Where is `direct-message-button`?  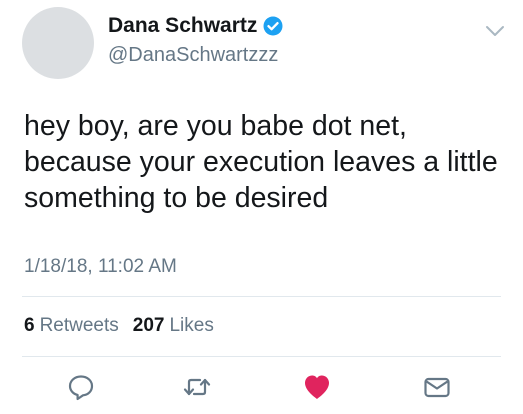 direct-message-button is located at coordinates (437, 387).